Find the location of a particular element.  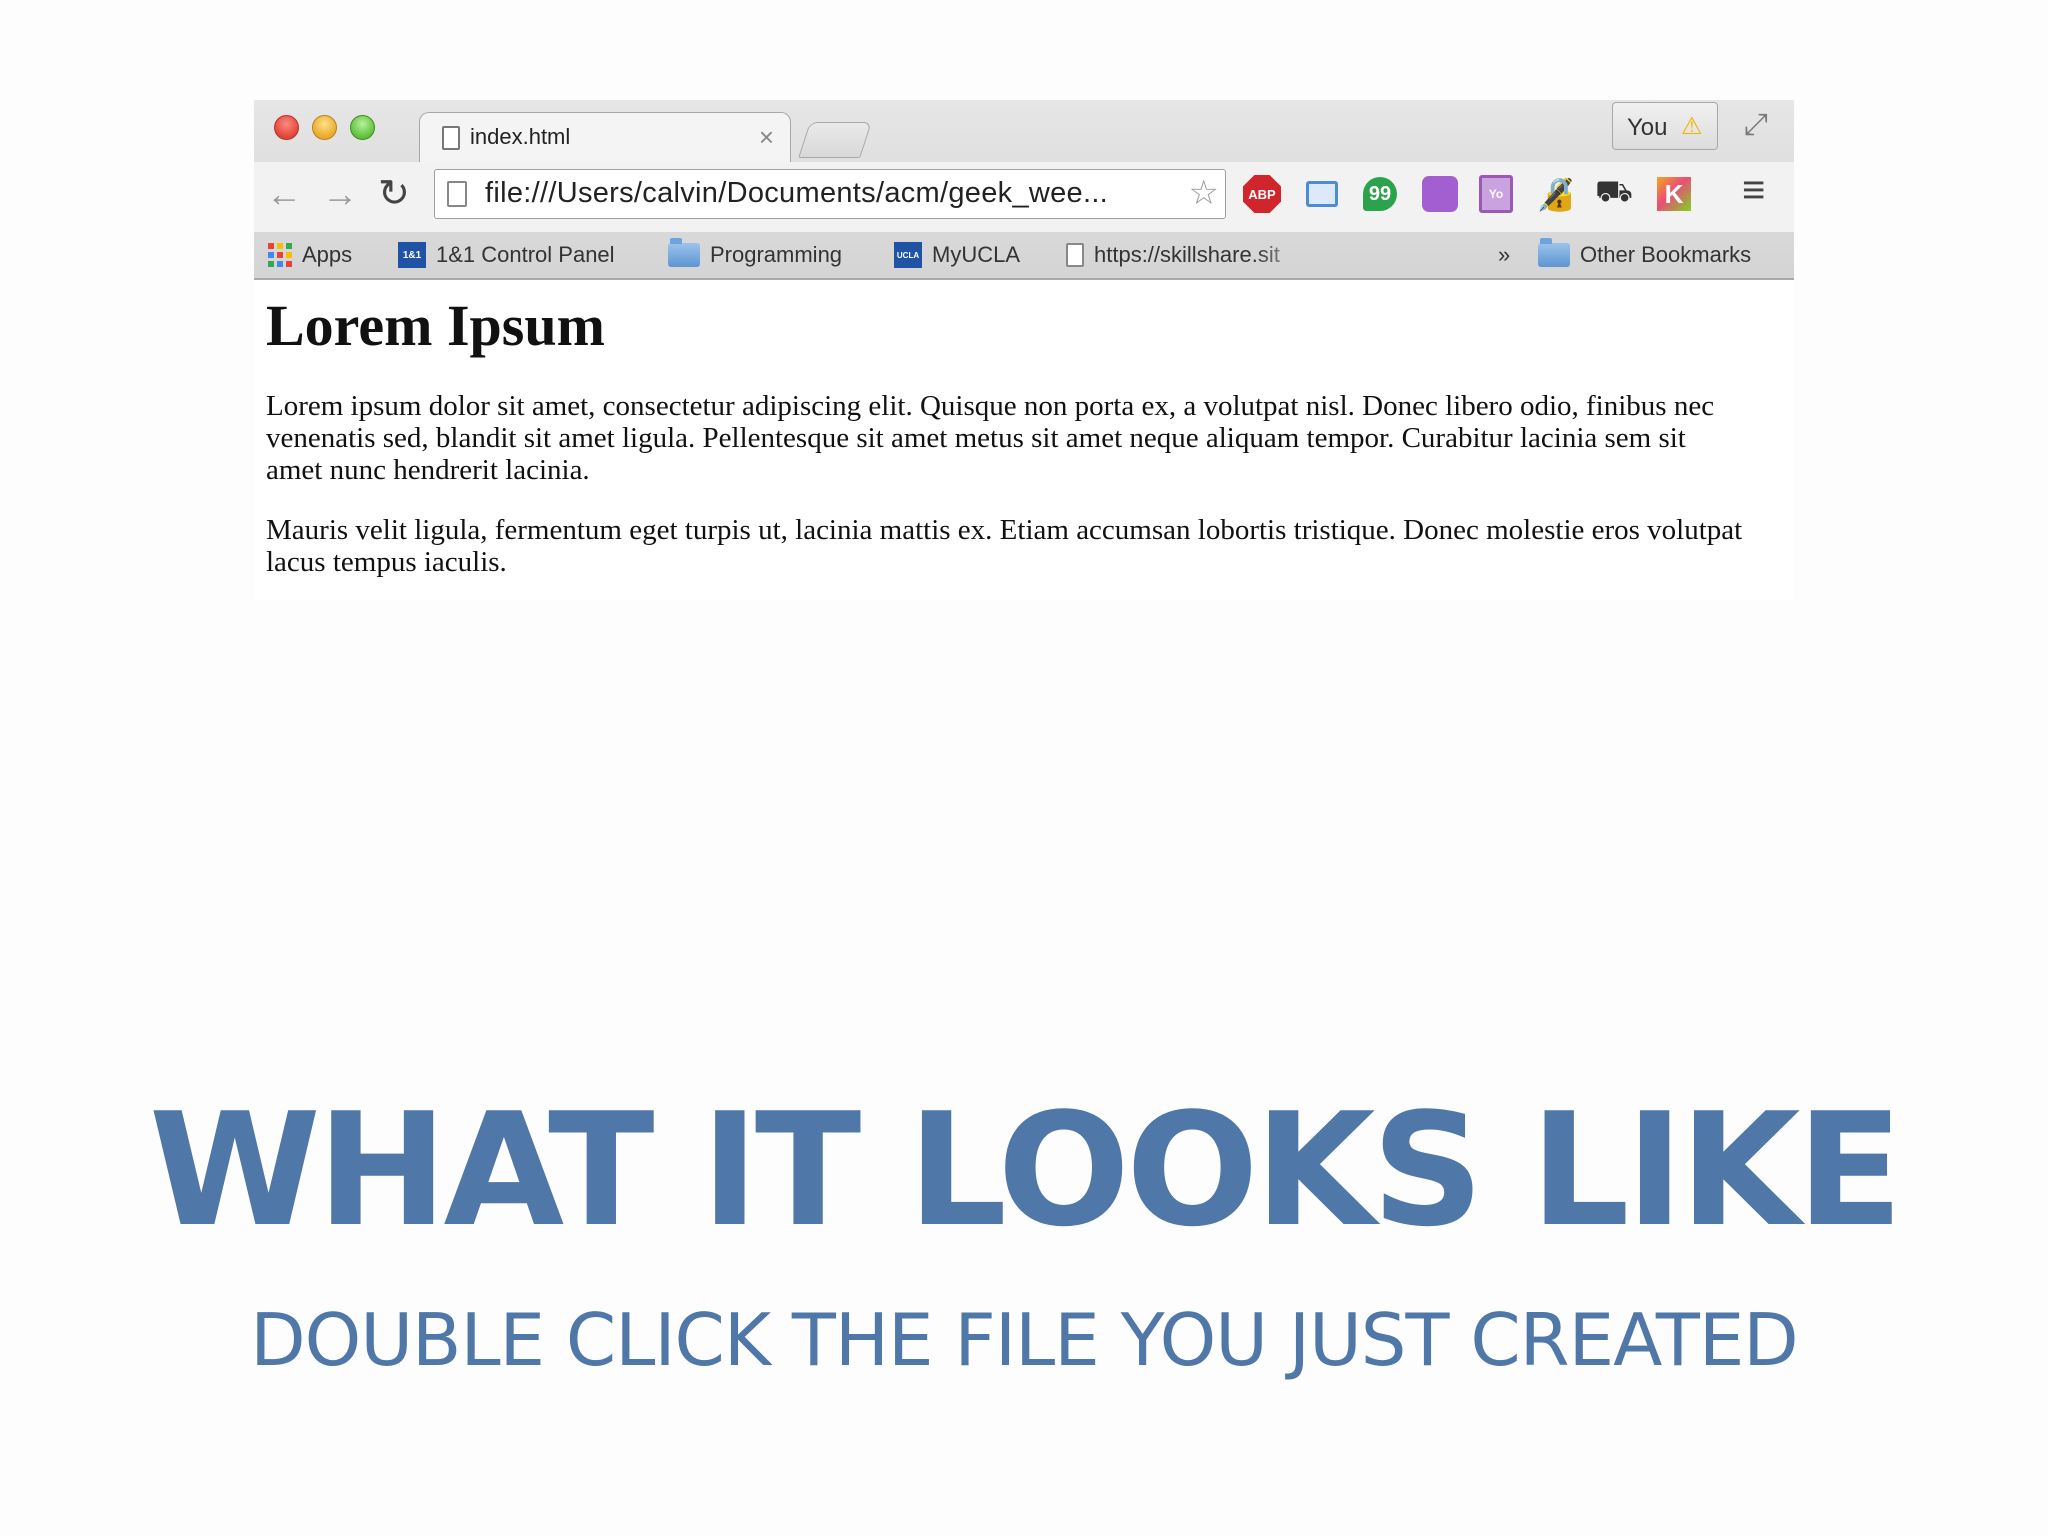

hangouts-extension-icon: 99 is located at coordinates (1380, 194).